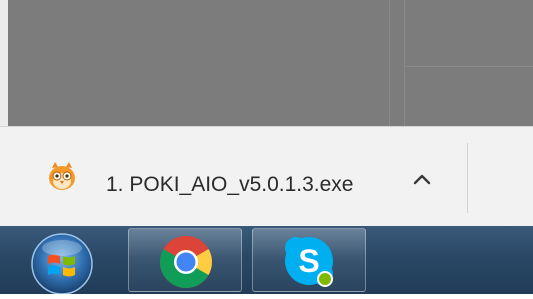 The image size is (533, 299). I want to click on download-item: 1. POKI_AIO_v5.0.1.3.exe, so click(240, 182).